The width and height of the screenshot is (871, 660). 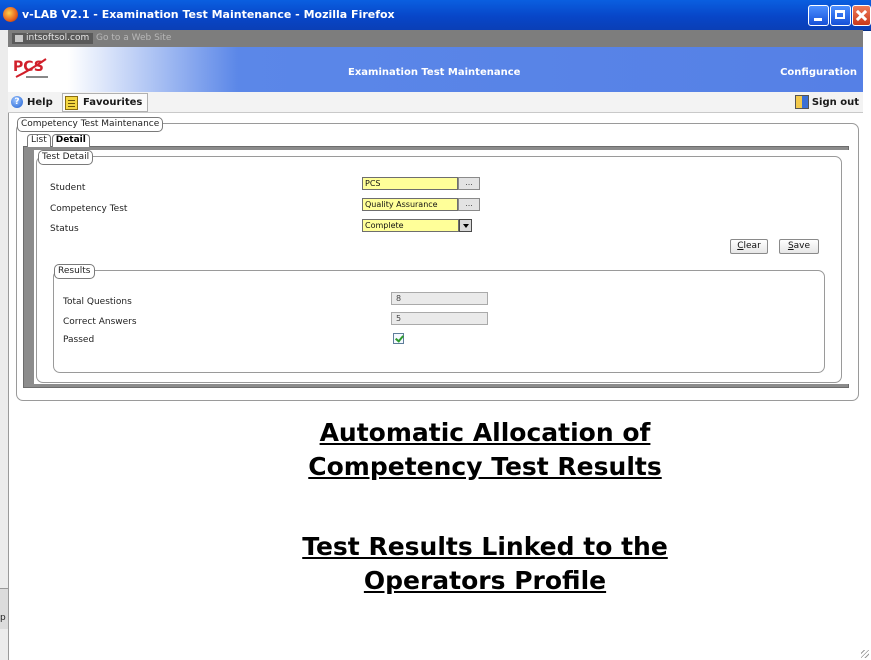 I want to click on tab-detail: Detail, so click(x=70, y=140).